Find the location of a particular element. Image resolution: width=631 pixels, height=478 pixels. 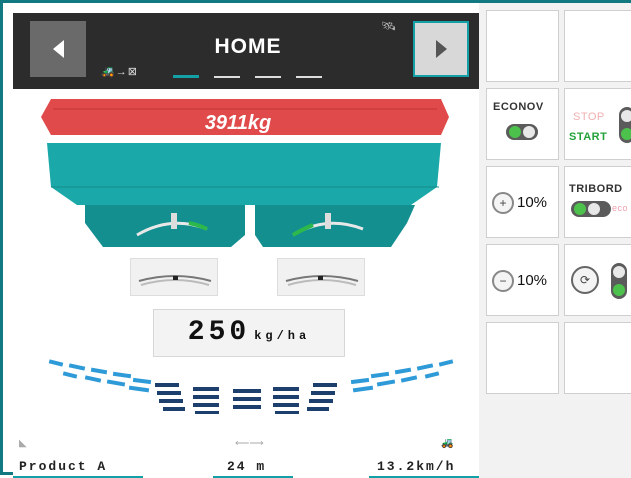

weighing-toggle is located at coordinates (619, 281).